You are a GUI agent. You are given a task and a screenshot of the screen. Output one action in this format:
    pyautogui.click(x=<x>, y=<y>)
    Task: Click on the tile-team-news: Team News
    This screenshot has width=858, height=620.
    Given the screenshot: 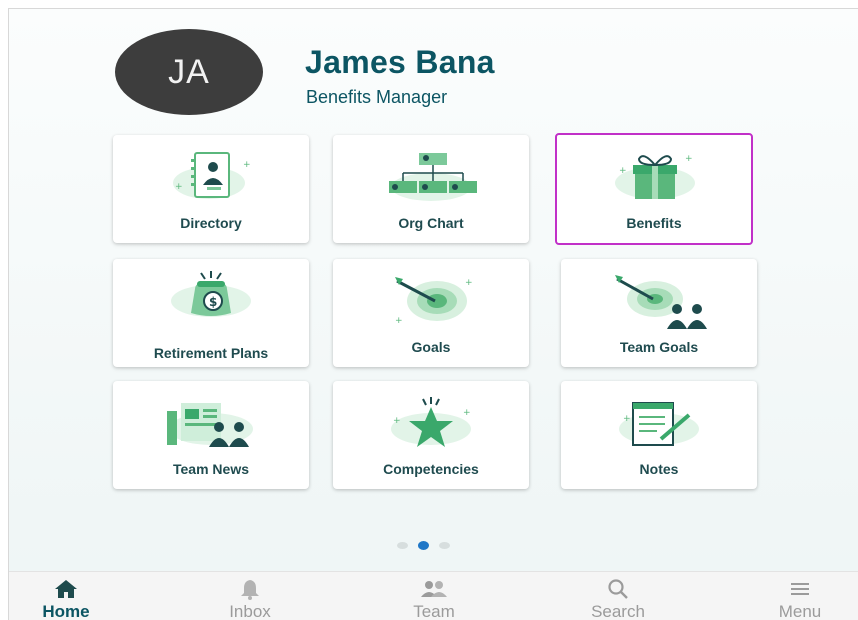 What is the action you would take?
    pyautogui.click(x=211, y=435)
    